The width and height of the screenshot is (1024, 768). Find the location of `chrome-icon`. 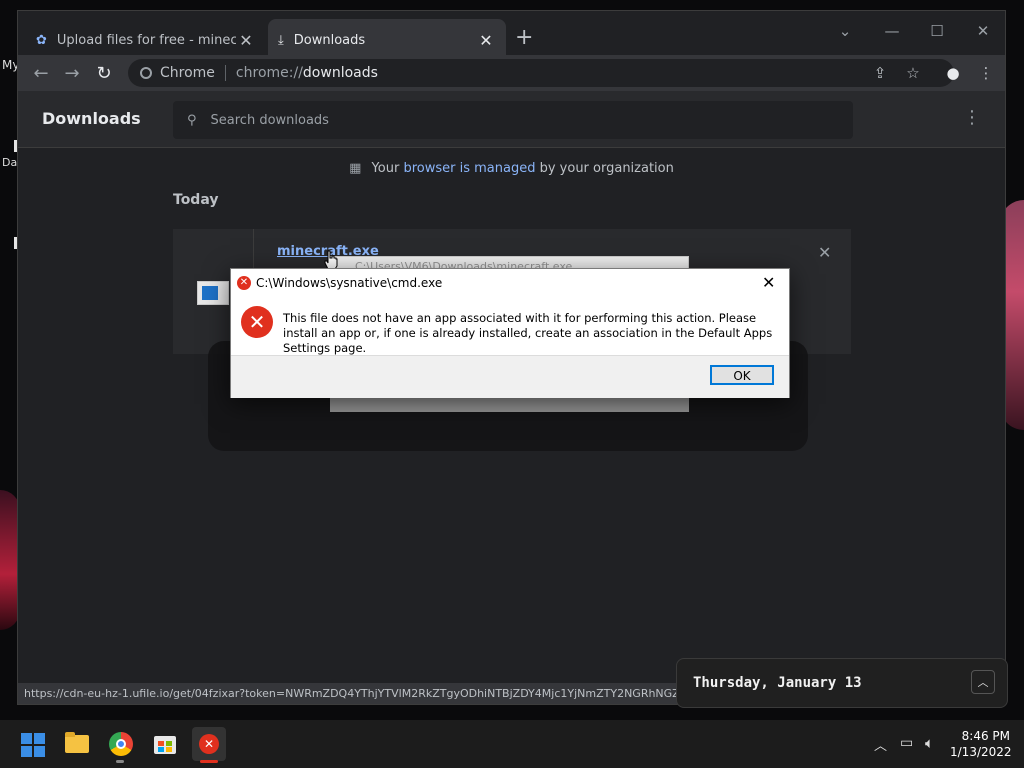

chrome-icon is located at coordinates (121, 744).